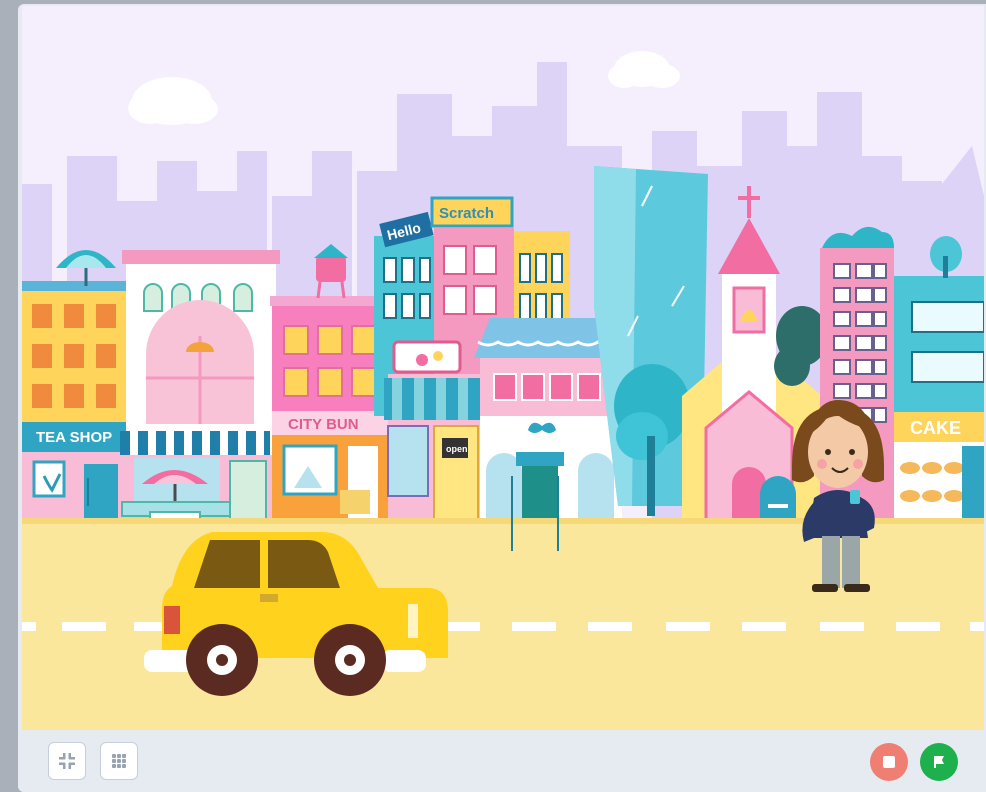 Image resolution: width=986 pixels, height=792 pixels. Describe the element at coordinates (323, 424) in the screenshot. I see `city-bun-sign: CITY BUN` at that location.